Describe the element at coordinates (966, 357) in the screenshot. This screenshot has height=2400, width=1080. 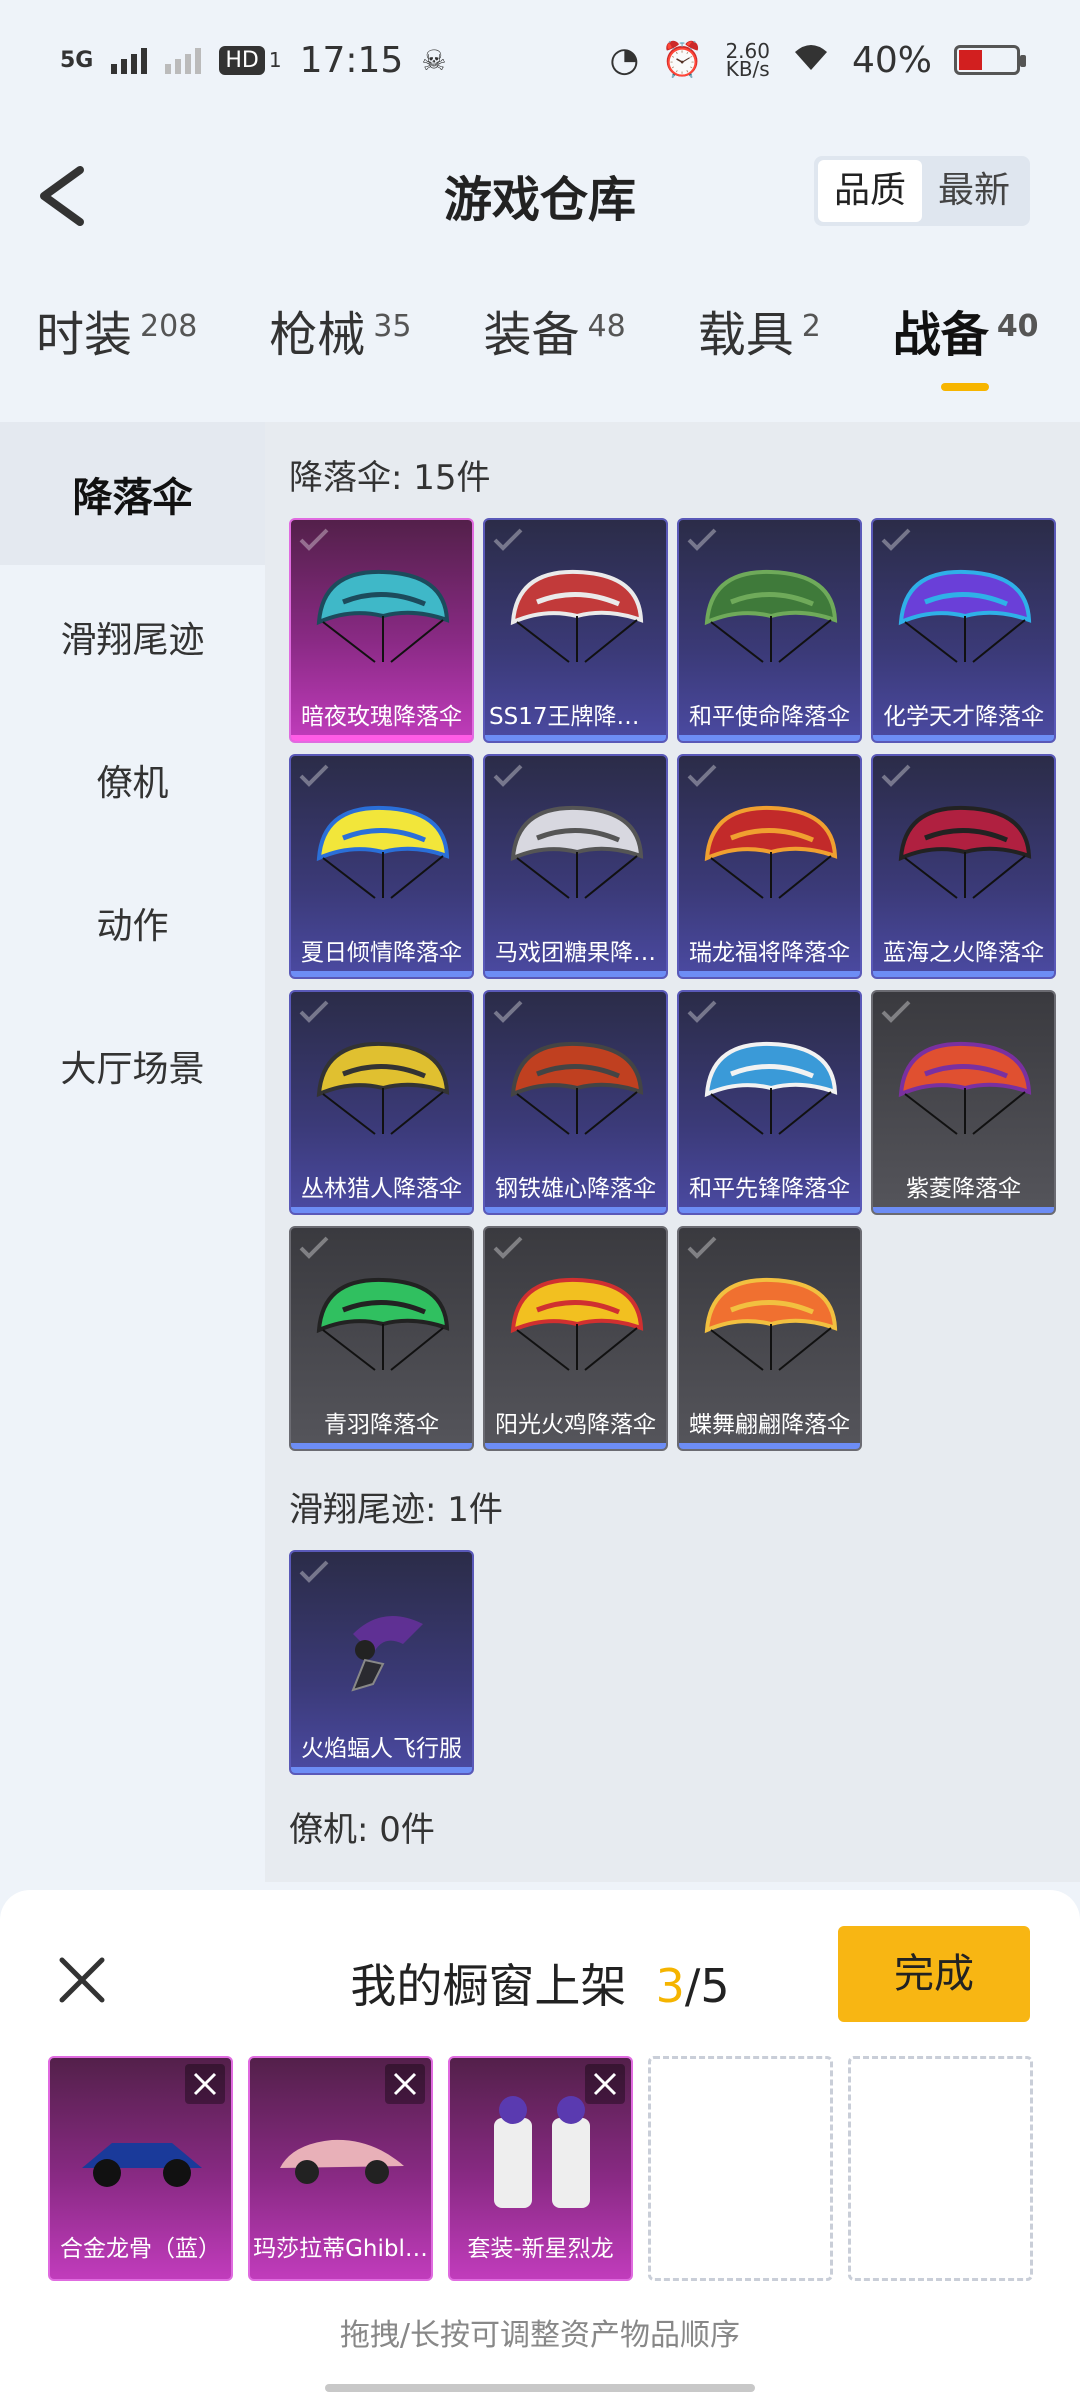
I see `tab-gear: 战备 40` at that location.